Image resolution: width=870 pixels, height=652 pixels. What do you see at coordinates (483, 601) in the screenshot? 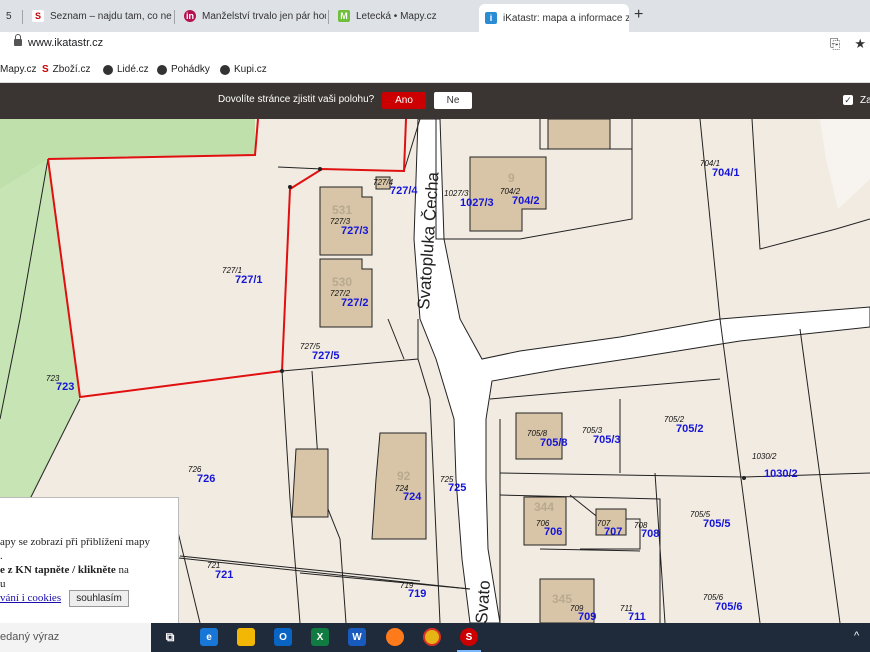
I see `street-name-svato: Svato` at bounding box center [483, 601].